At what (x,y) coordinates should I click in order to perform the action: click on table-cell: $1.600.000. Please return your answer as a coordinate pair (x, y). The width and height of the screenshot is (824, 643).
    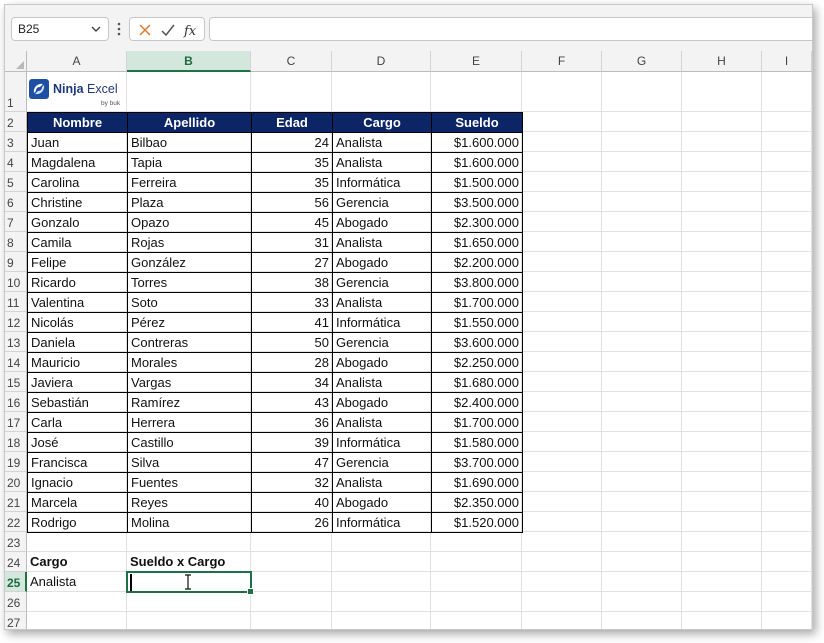
    Looking at the image, I should click on (477, 162).